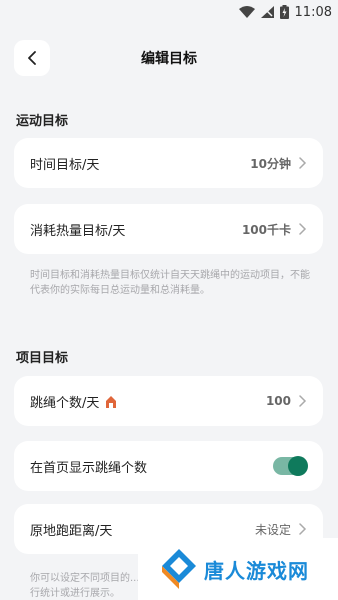 This screenshot has width=338, height=600. I want to click on section-title-project: 项目目标, so click(42, 358).